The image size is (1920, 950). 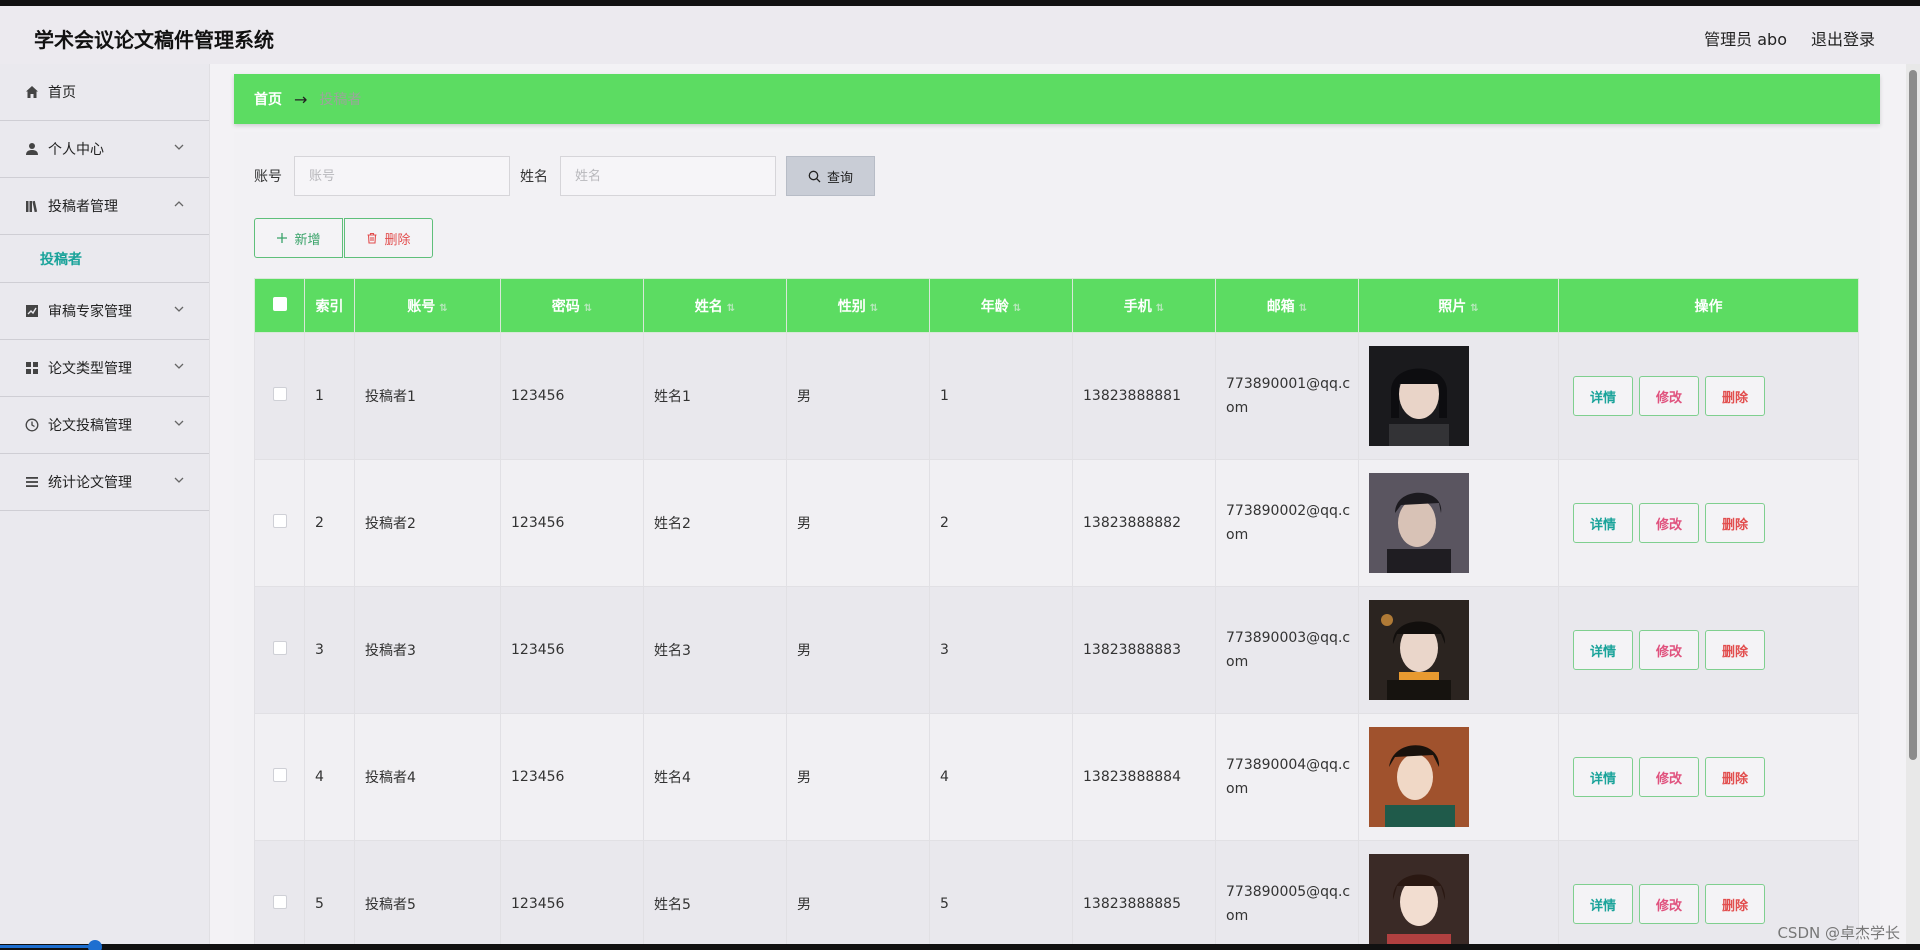 What do you see at coordinates (402, 176) in the screenshot?
I see `account-search-input` at bounding box center [402, 176].